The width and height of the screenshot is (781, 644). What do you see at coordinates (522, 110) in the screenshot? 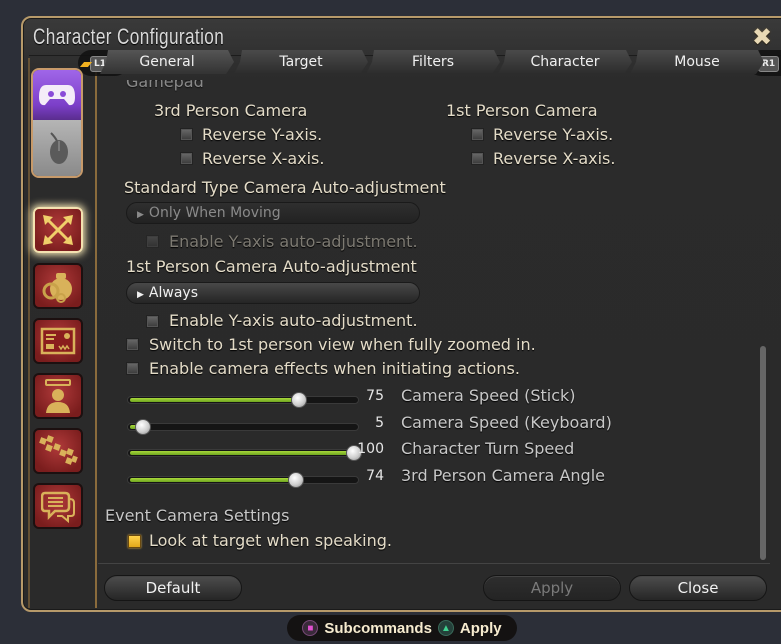
I see `first-person-heading: 1st Person Camera` at bounding box center [522, 110].